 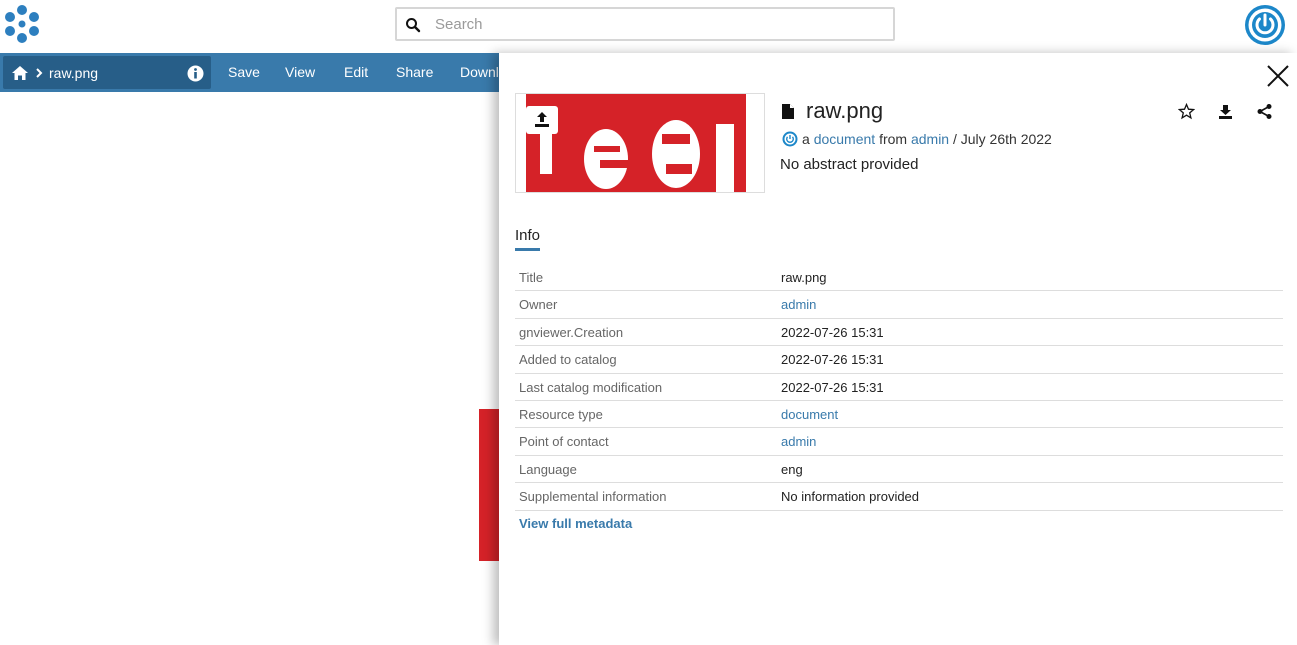 I want to click on document-preview-background, so click(x=489, y=485).